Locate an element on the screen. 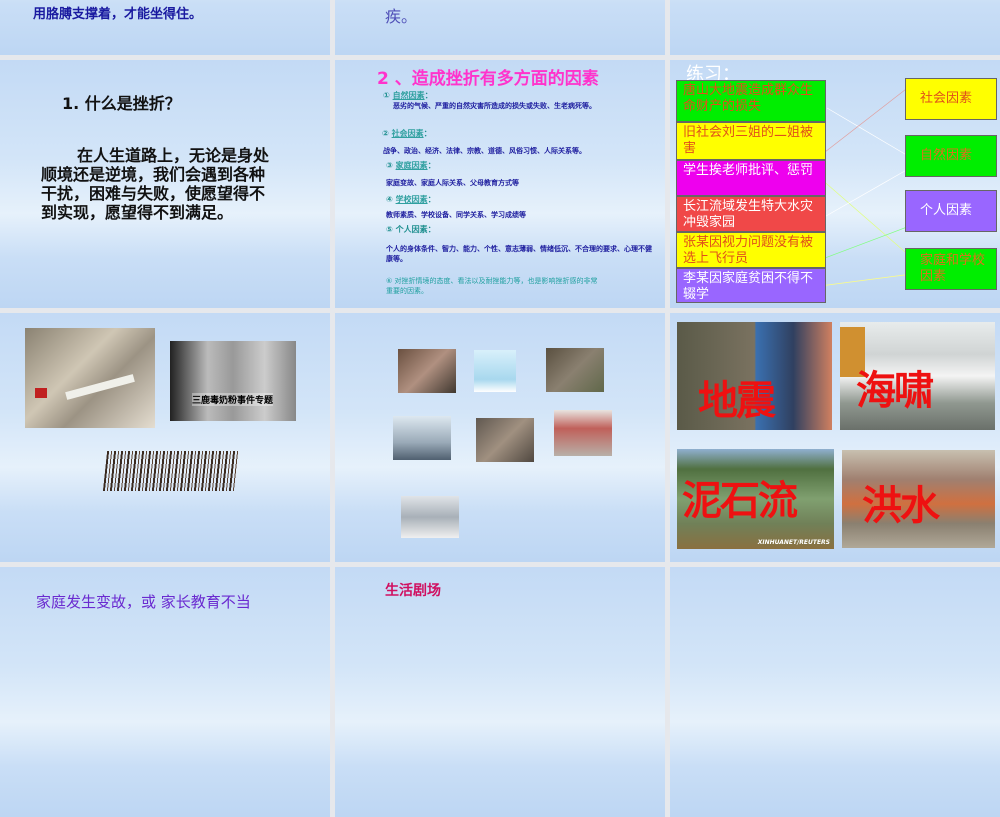 Image resolution: width=1000 pixels, height=817 pixels. exercise-item: 唐山大地震造成群众生命财产的损失 is located at coordinates (751, 101).